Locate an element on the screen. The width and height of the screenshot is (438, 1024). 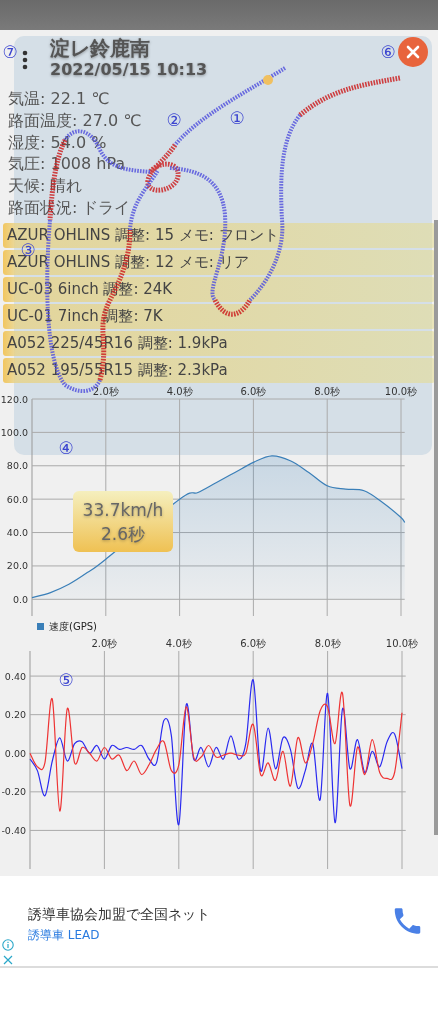
ad-headline: 誘導車協会加盟で全国ネット is located at coordinates (119, 914).